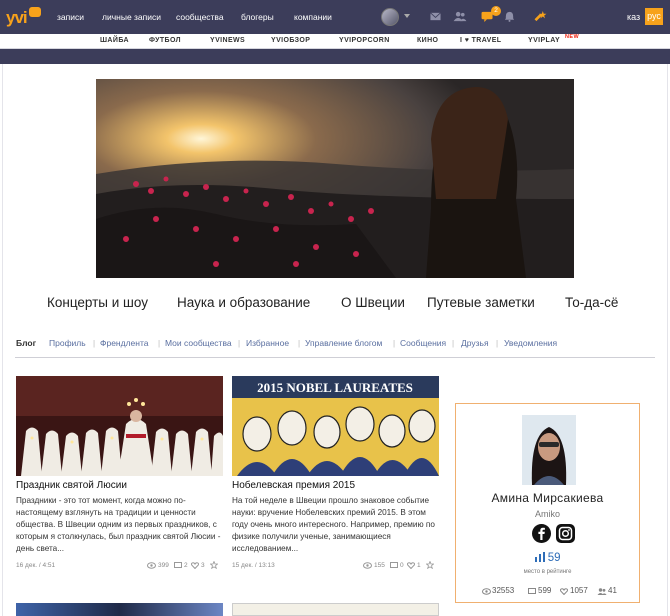  Describe the element at coordinates (364, 40) in the screenshot. I see `section-yvipopcorn: YVIPOPCORN` at that location.